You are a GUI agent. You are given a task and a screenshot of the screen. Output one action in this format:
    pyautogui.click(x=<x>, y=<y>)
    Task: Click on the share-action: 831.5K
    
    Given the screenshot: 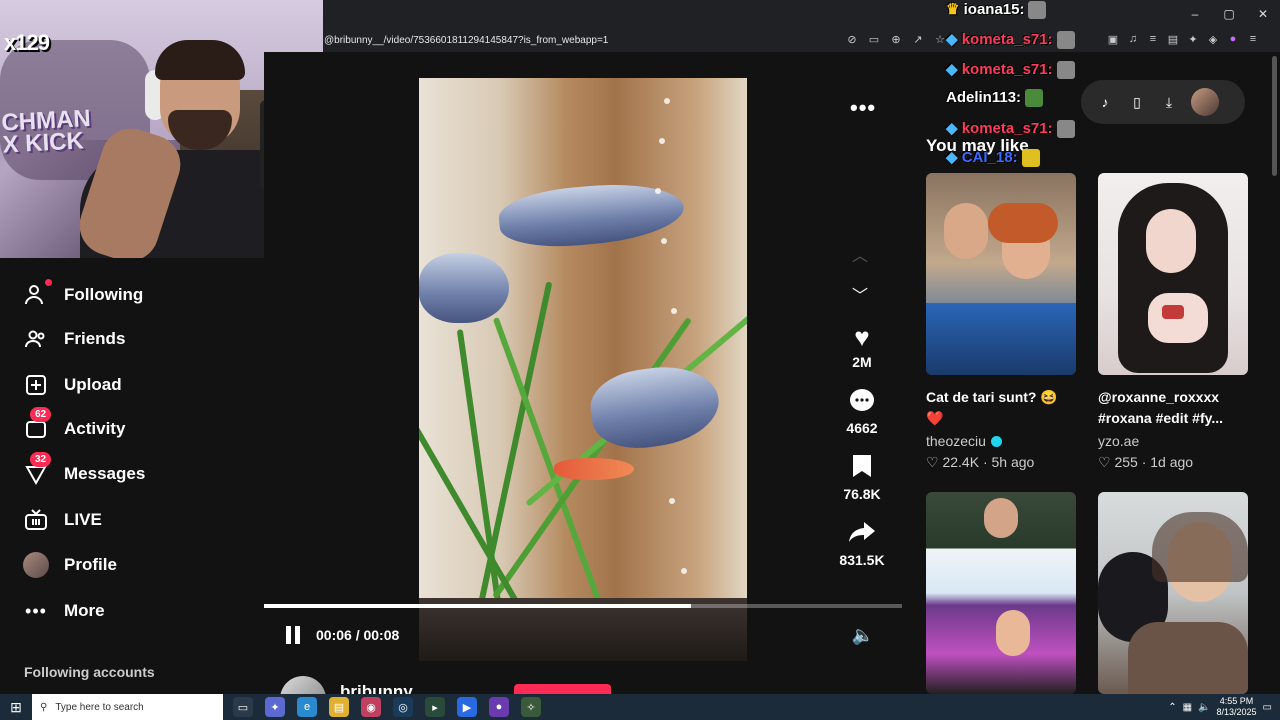 What is the action you would take?
    pyautogui.click(x=862, y=544)
    